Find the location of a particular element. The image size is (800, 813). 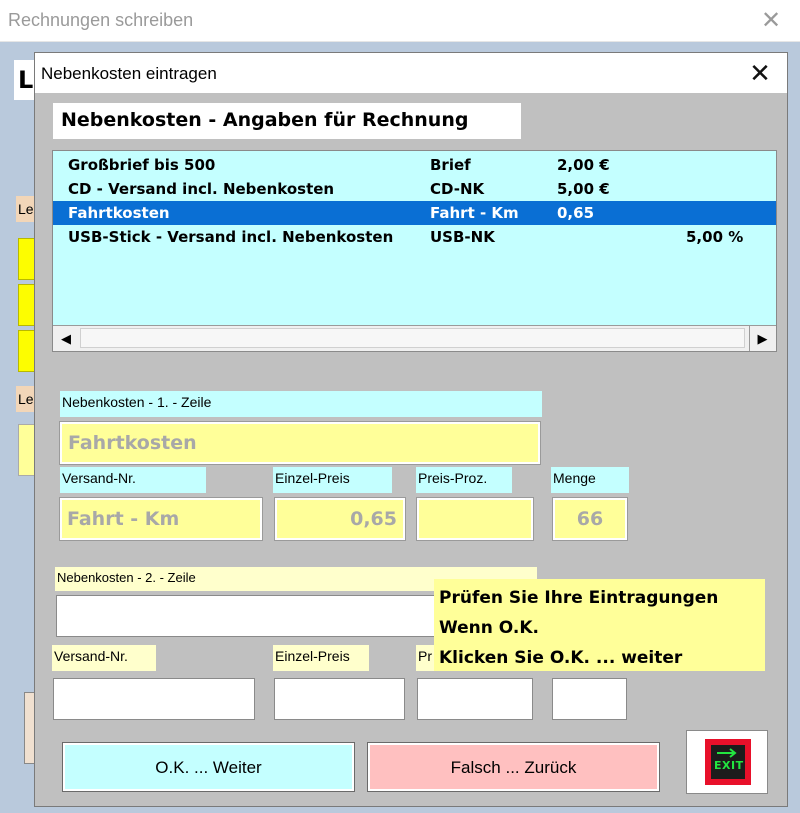

exit-icon: EXIT is located at coordinates (728, 762).